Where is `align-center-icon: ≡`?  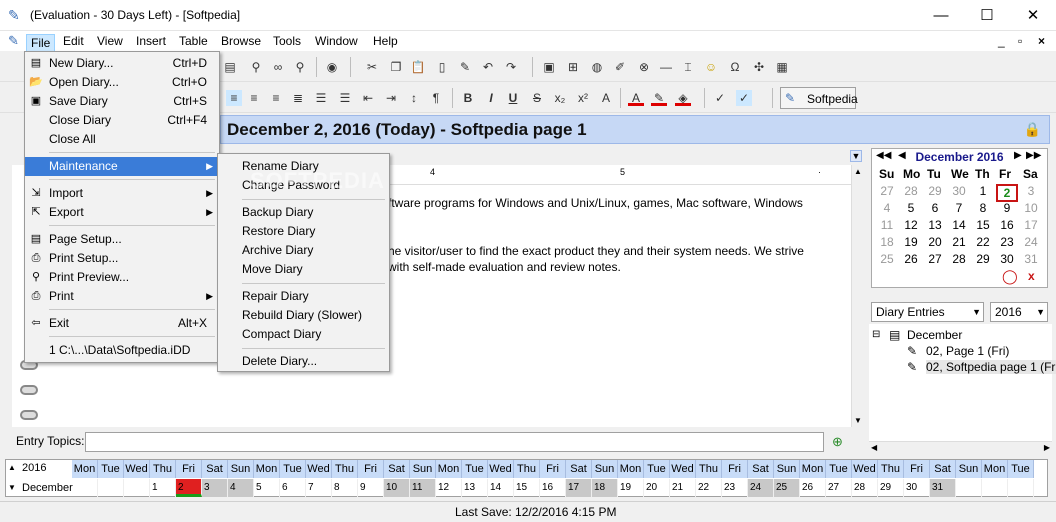 align-center-icon: ≡ is located at coordinates (254, 98).